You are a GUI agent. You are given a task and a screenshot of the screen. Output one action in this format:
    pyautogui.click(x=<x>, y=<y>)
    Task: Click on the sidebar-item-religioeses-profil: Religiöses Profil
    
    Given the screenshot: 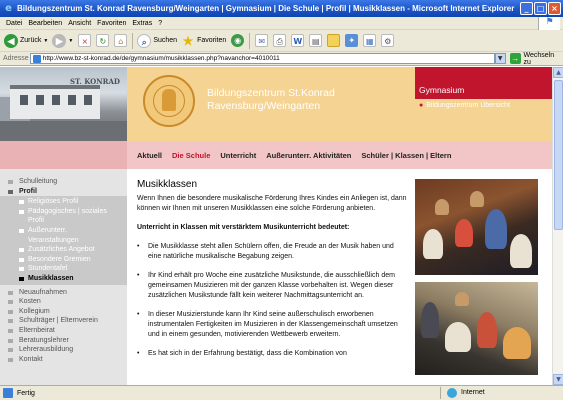 What is the action you would take?
    pyautogui.click(x=63, y=202)
    